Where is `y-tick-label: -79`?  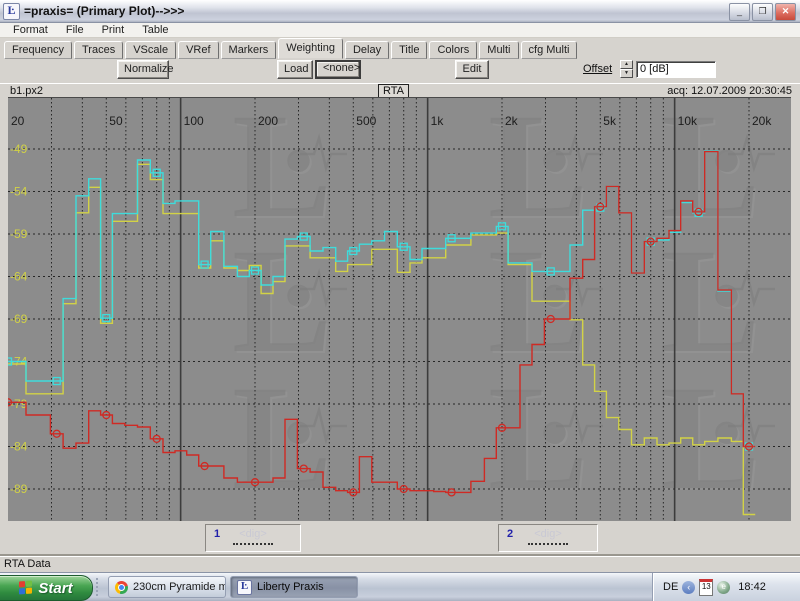
y-tick-label: -79 is located at coordinates (19, 404).